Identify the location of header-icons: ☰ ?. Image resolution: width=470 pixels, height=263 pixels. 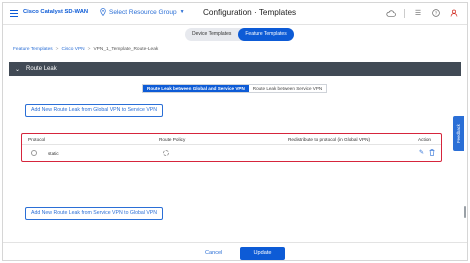
(422, 13).